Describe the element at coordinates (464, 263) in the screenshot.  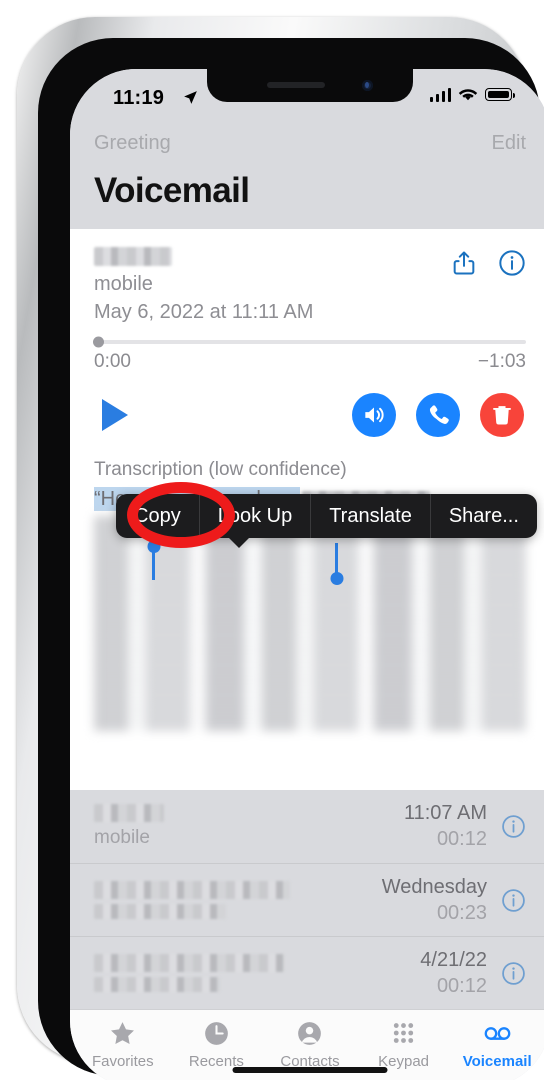
I see `share-icon` at that location.